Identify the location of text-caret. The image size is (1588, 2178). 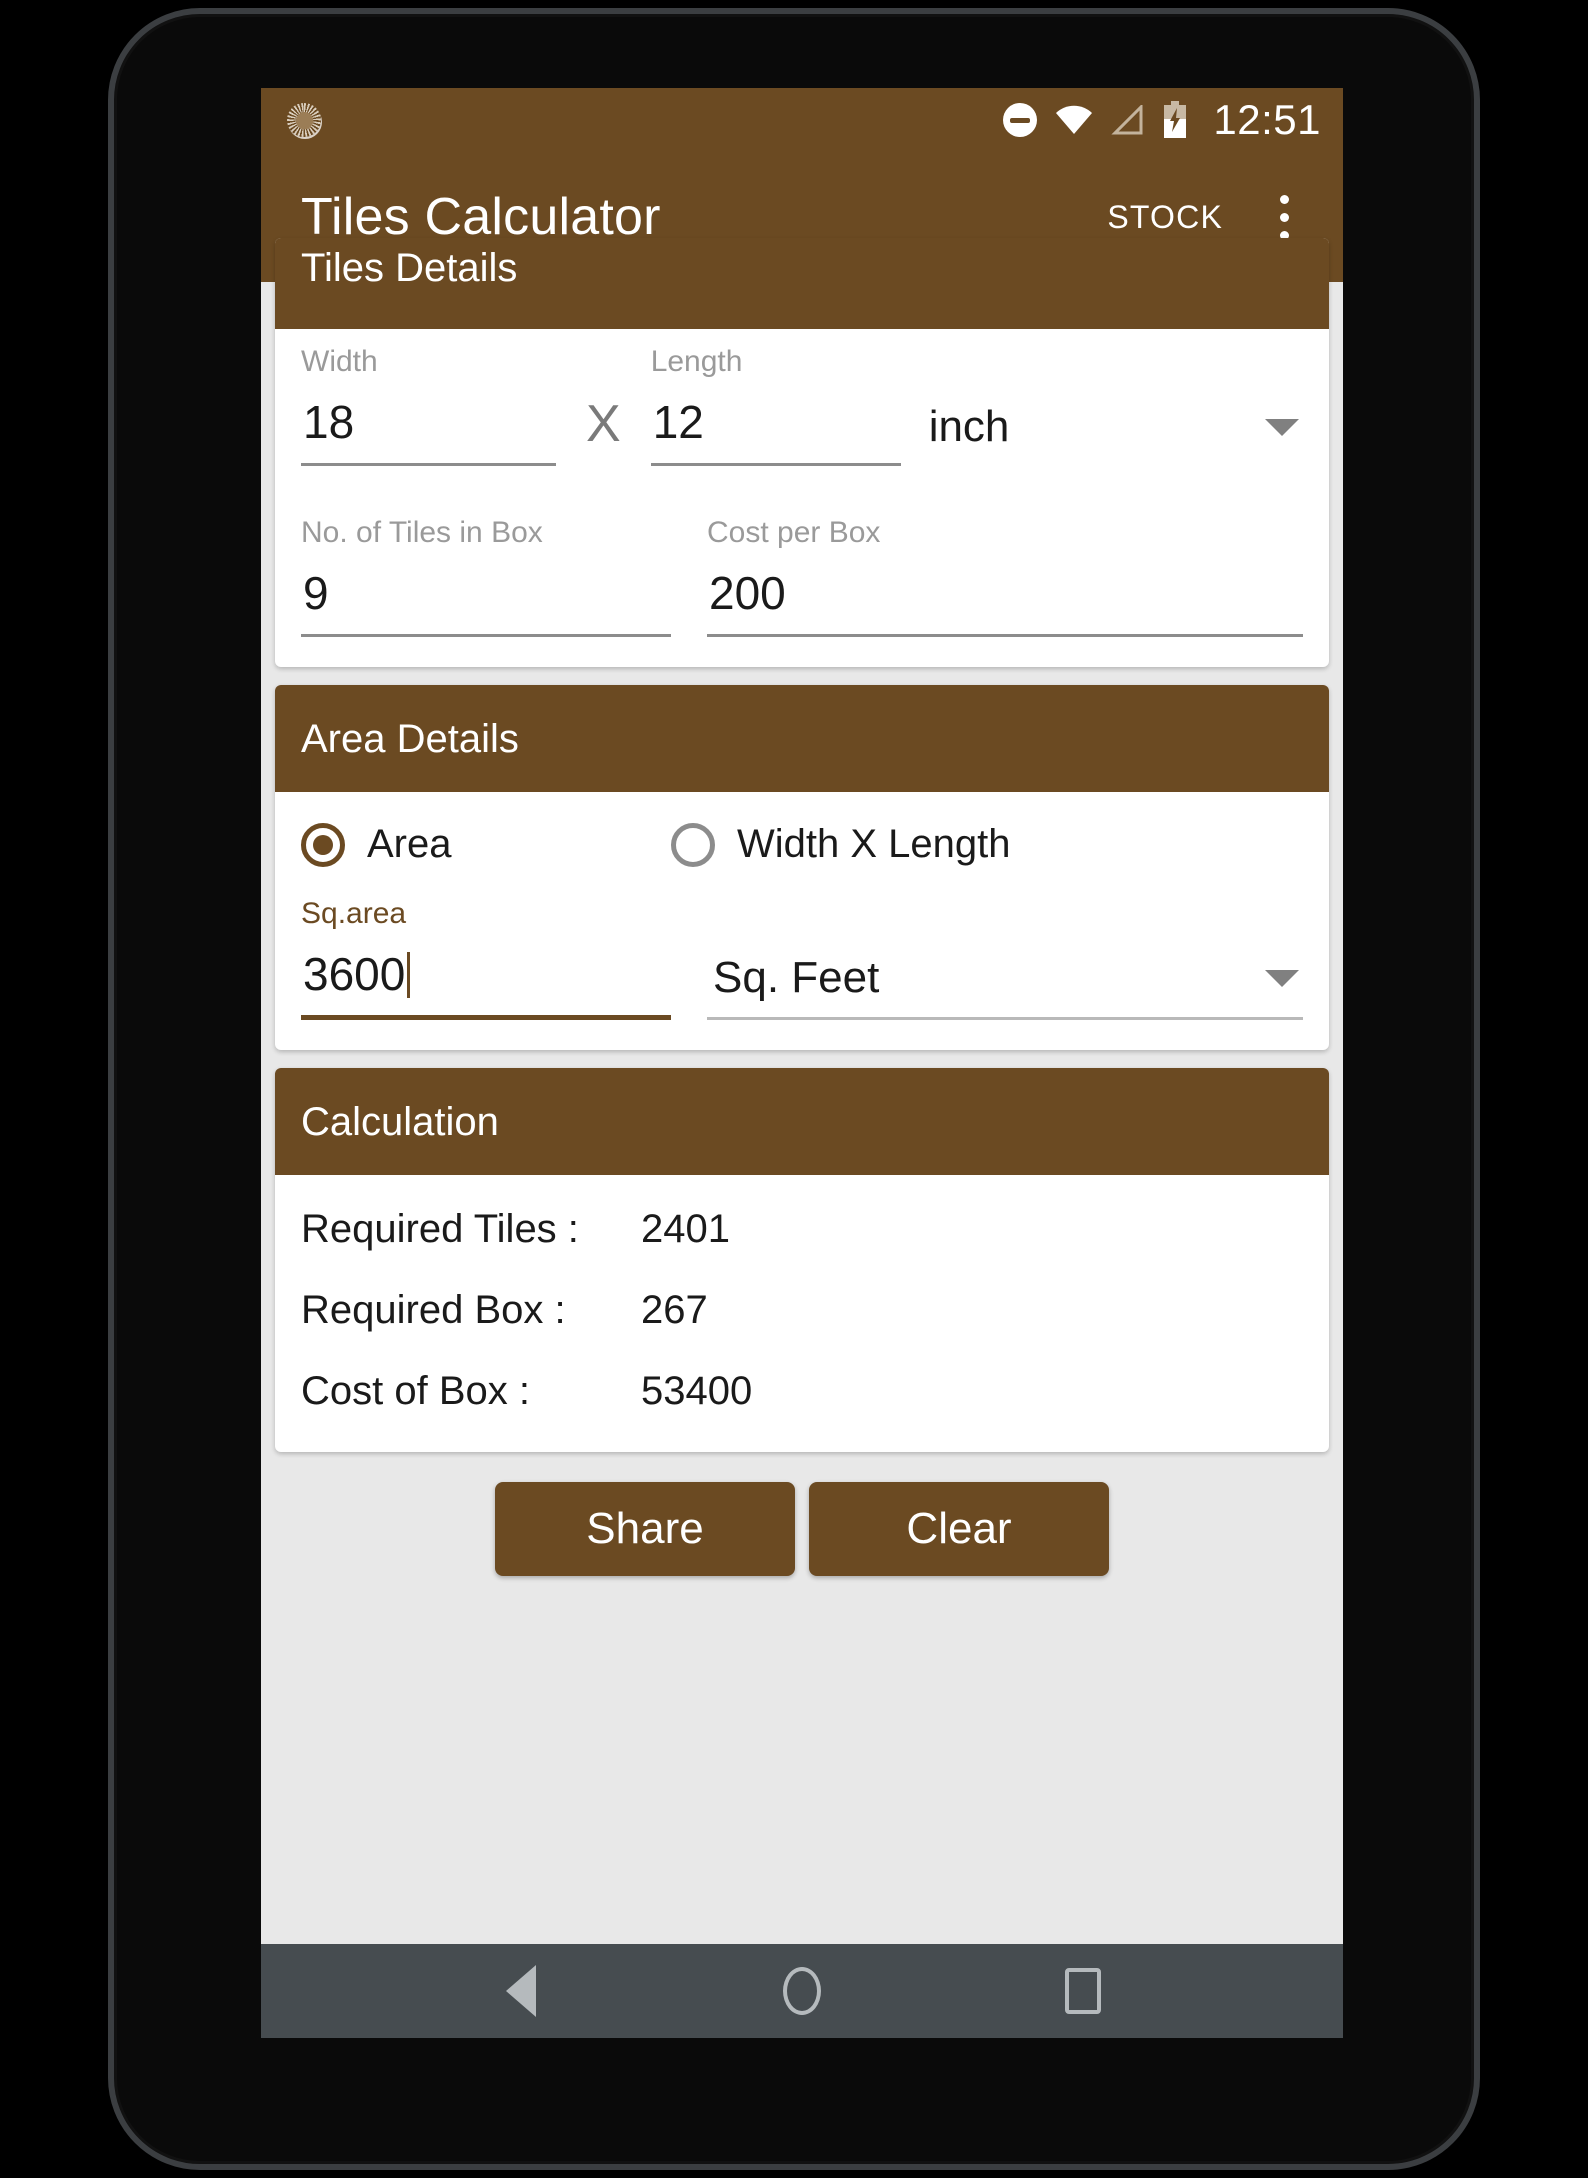
(409, 975).